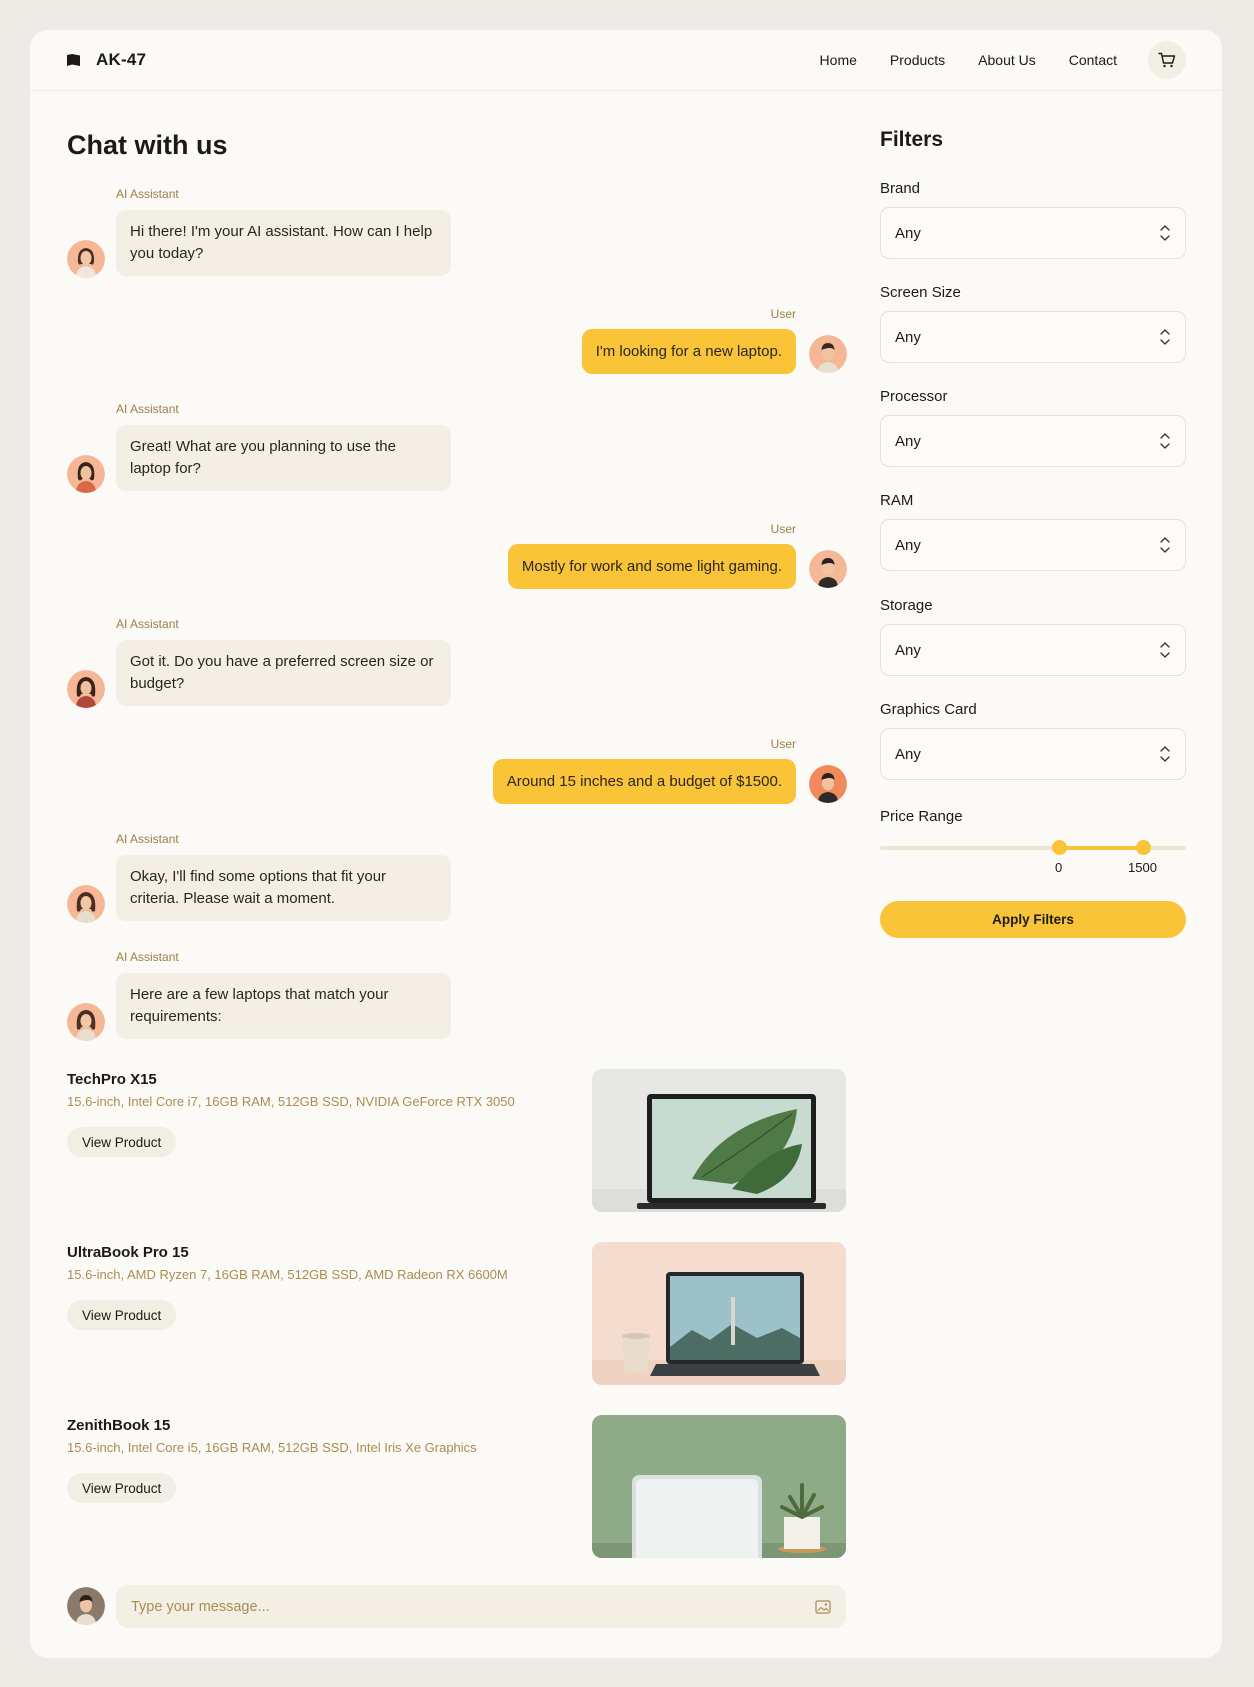 The height and width of the screenshot is (1687, 1254). Describe the element at coordinates (651, 566) in the screenshot. I see `user-message: Mostly for work and some light gaming.` at that location.